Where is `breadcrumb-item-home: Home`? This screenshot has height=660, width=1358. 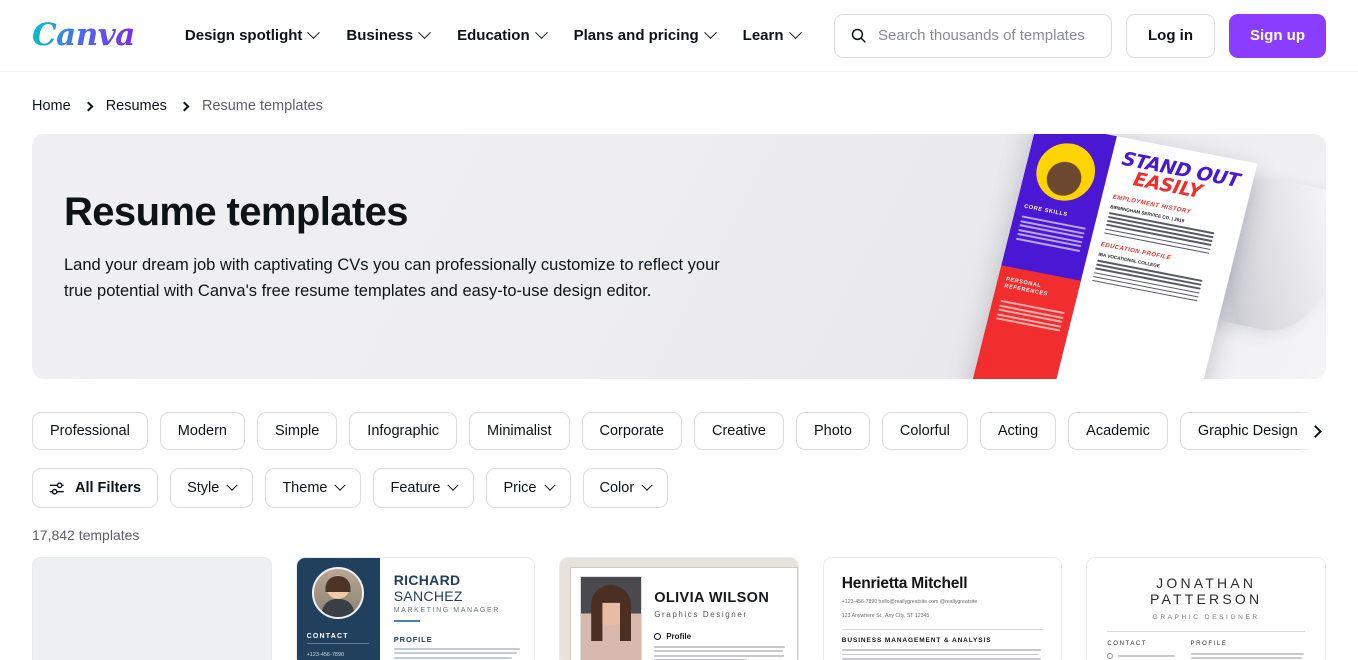 breadcrumb-item-home: Home is located at coordinates (51, 106).